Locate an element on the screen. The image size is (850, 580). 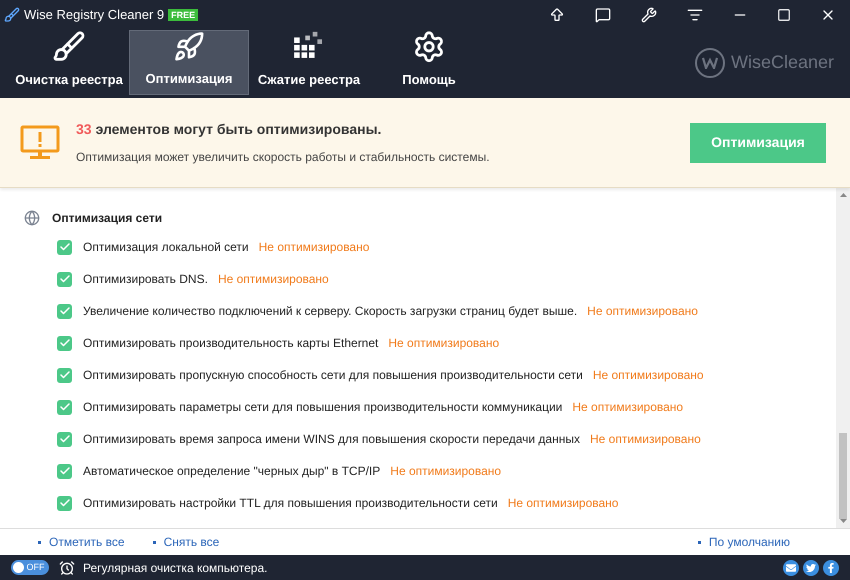
globe-icon is located at coordinates (32, 218).